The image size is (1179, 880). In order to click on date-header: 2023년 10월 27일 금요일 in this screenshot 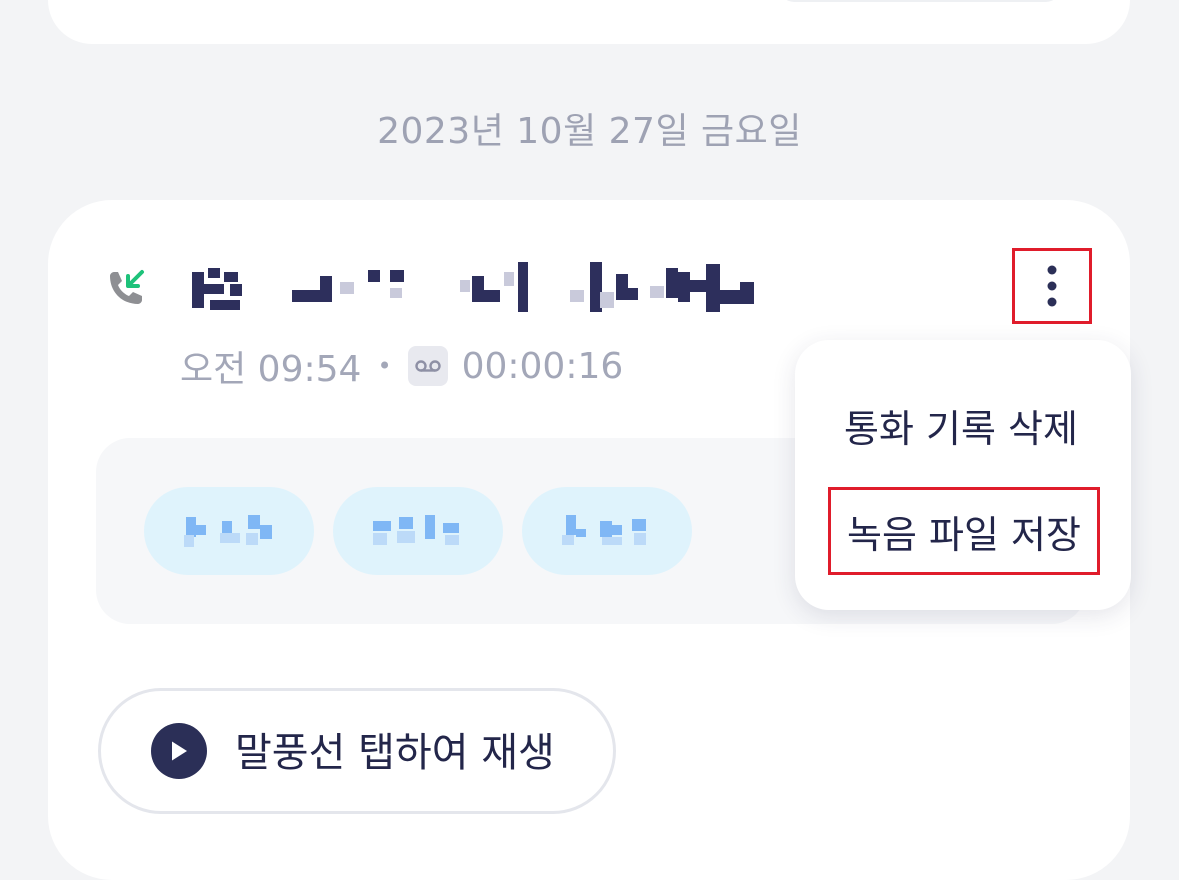, I will do `click(589, 131)`.